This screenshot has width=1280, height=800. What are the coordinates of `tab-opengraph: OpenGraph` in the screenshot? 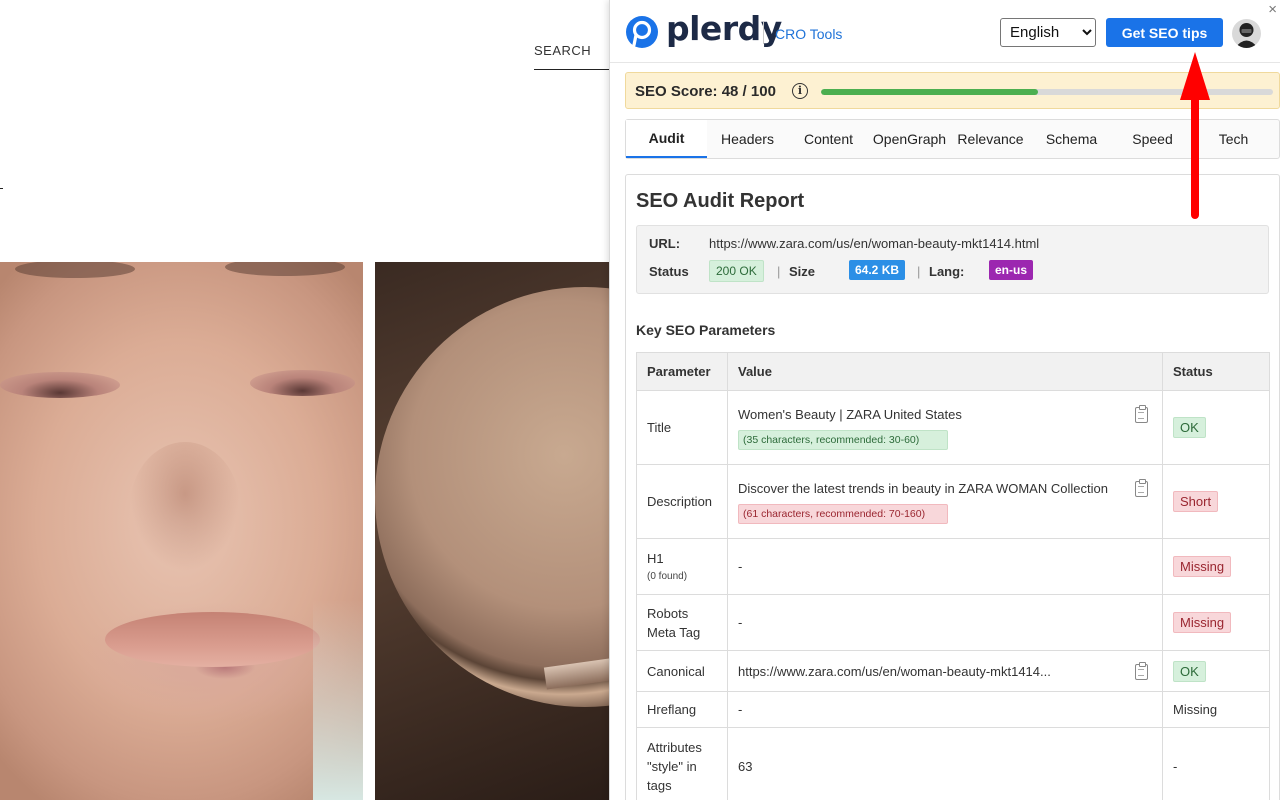 It's located at (909, 139).